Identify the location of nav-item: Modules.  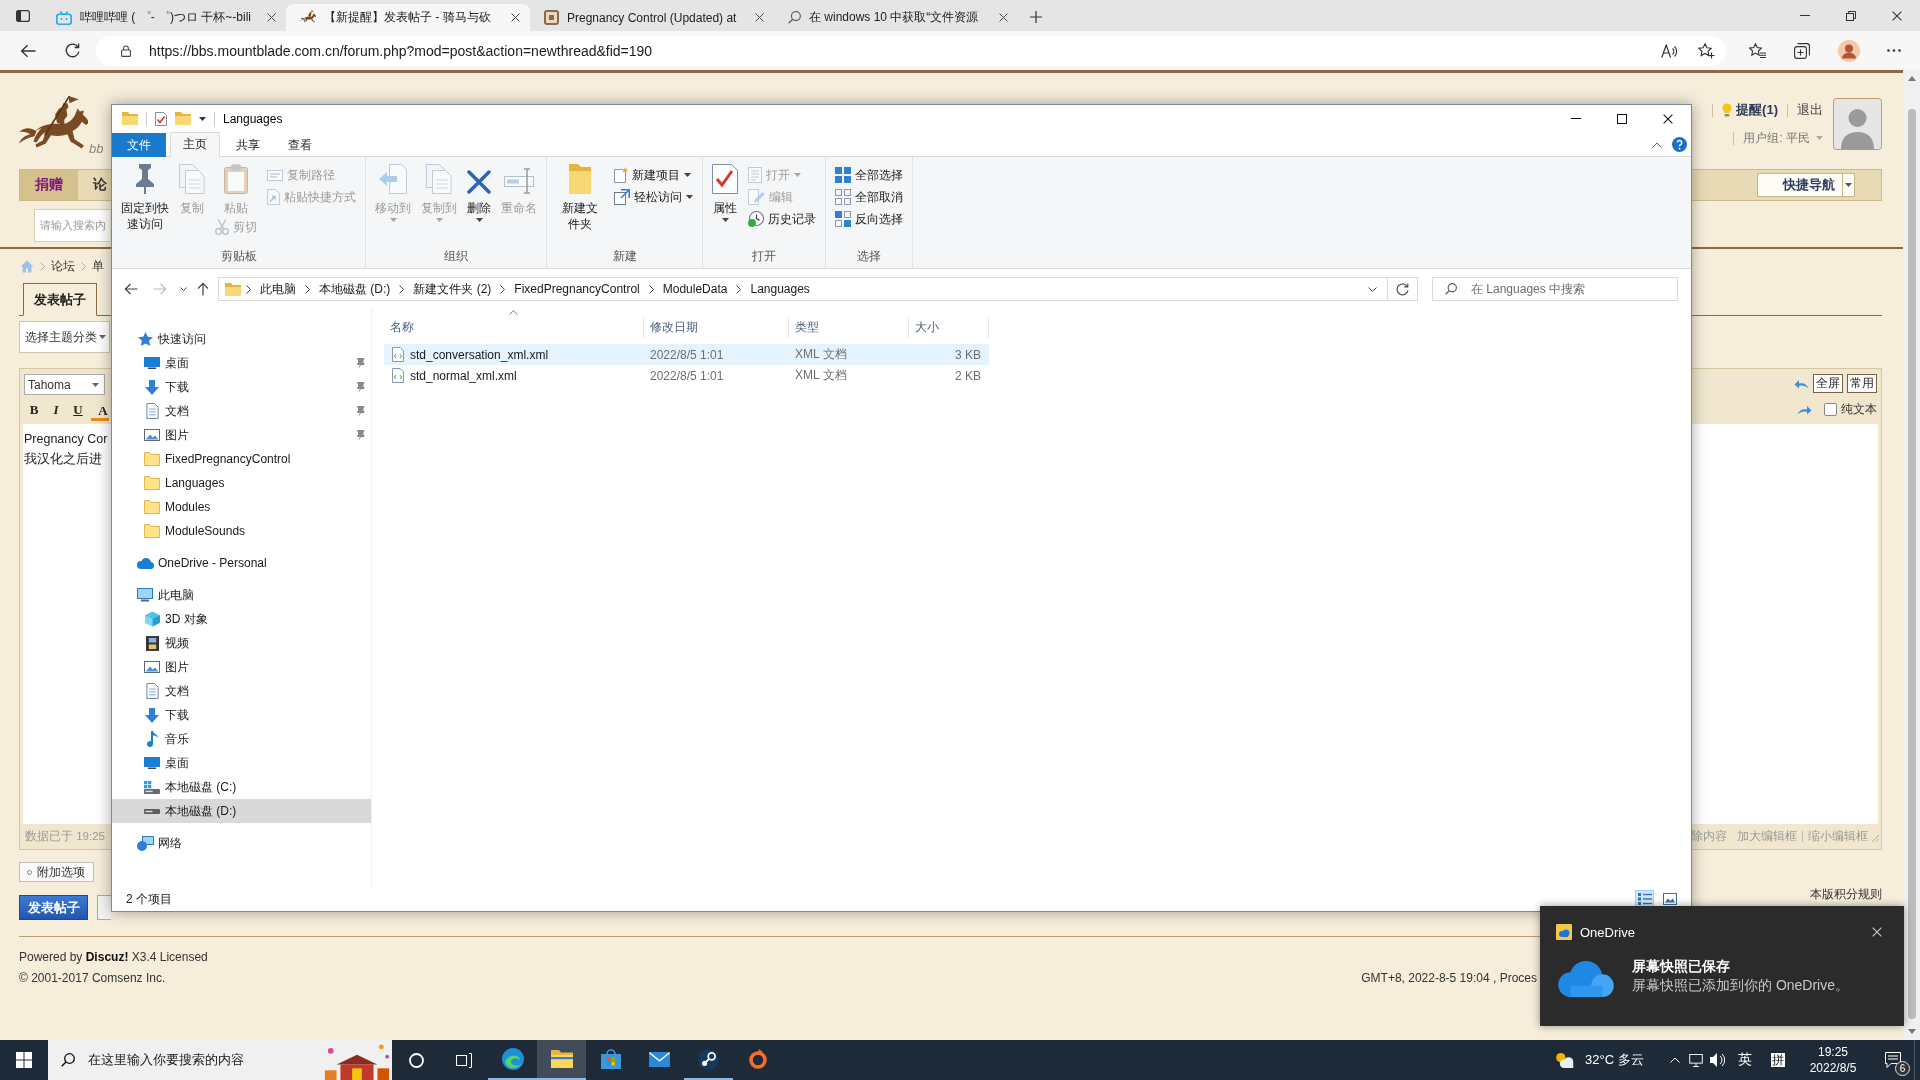
(241, 507).